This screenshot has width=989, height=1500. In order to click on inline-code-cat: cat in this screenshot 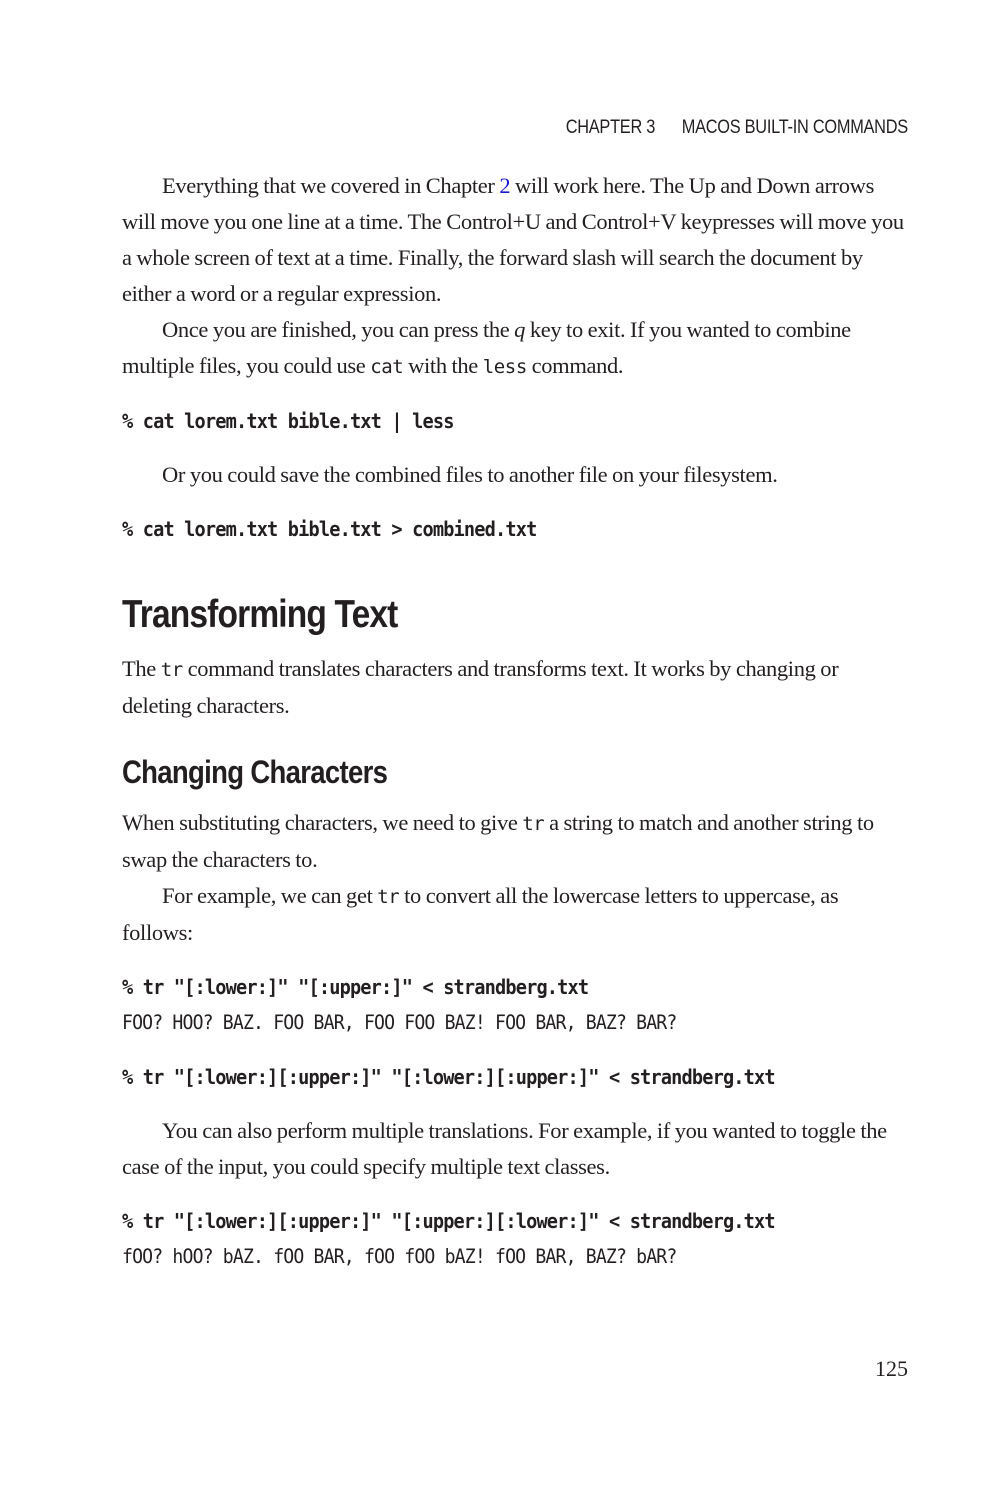, I will do `click(387, 367)`.